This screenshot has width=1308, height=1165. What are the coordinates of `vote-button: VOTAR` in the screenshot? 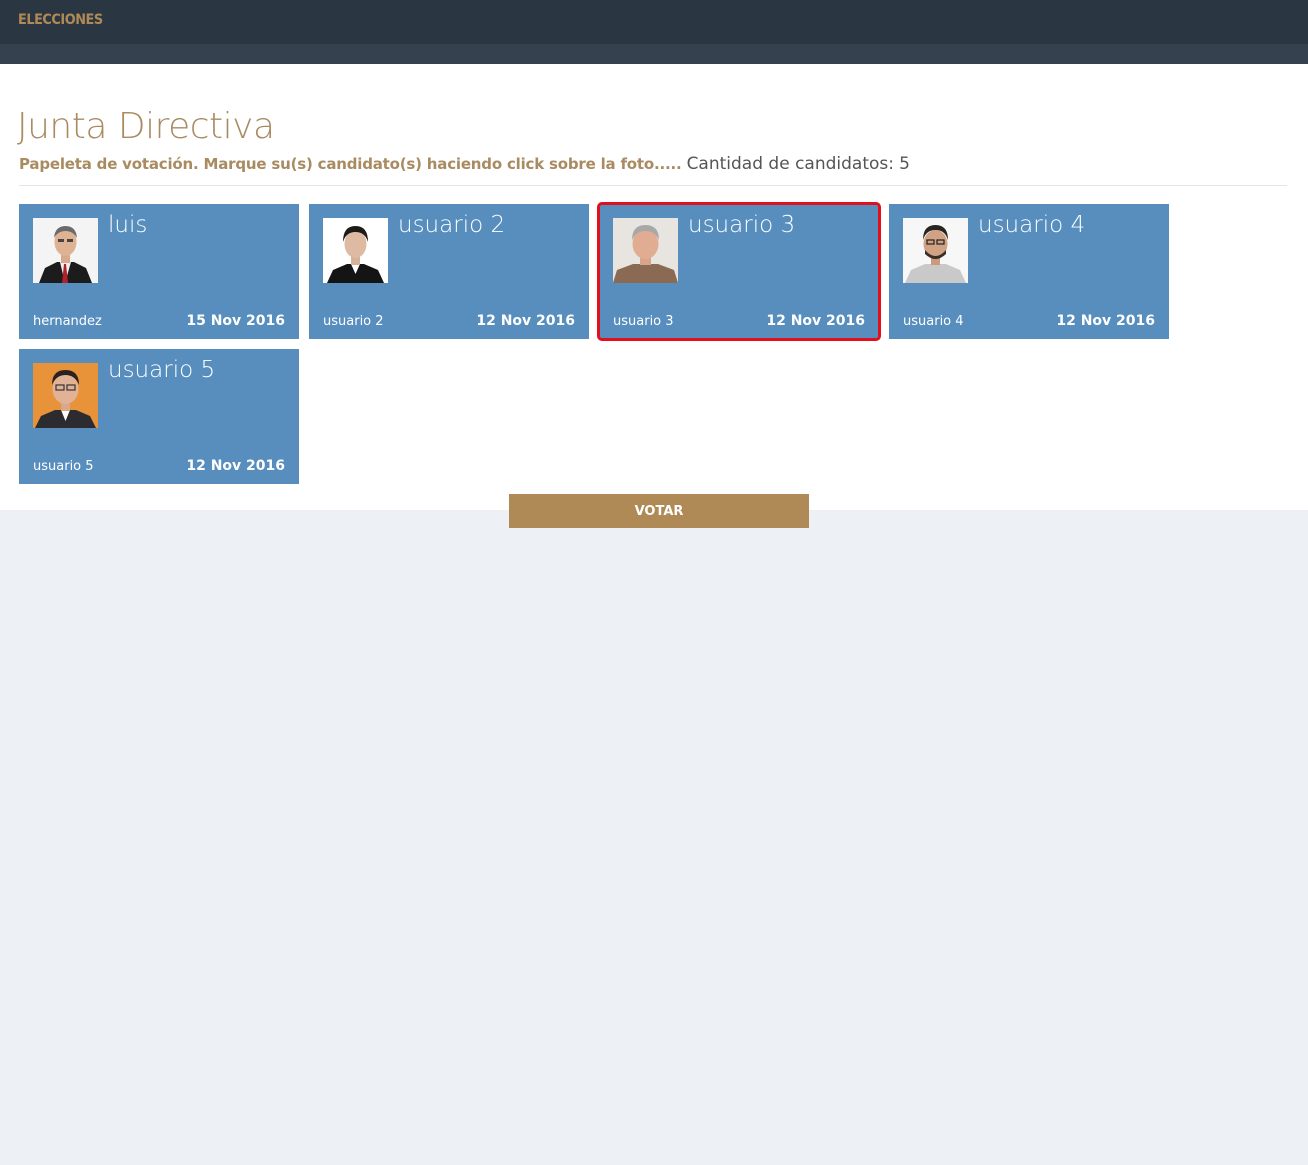 It's located at (659, 511).